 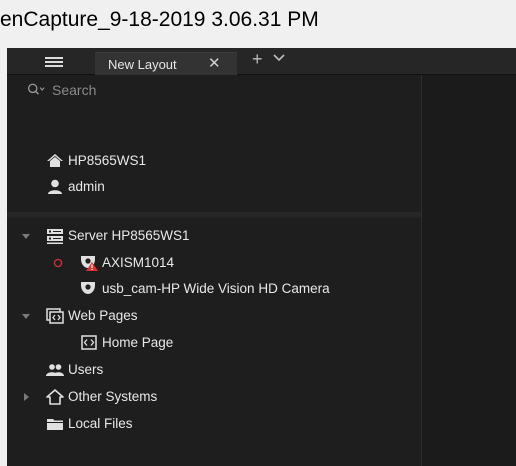 I want to click on host-row: HP8565WS1, so click(x=214, y=162).